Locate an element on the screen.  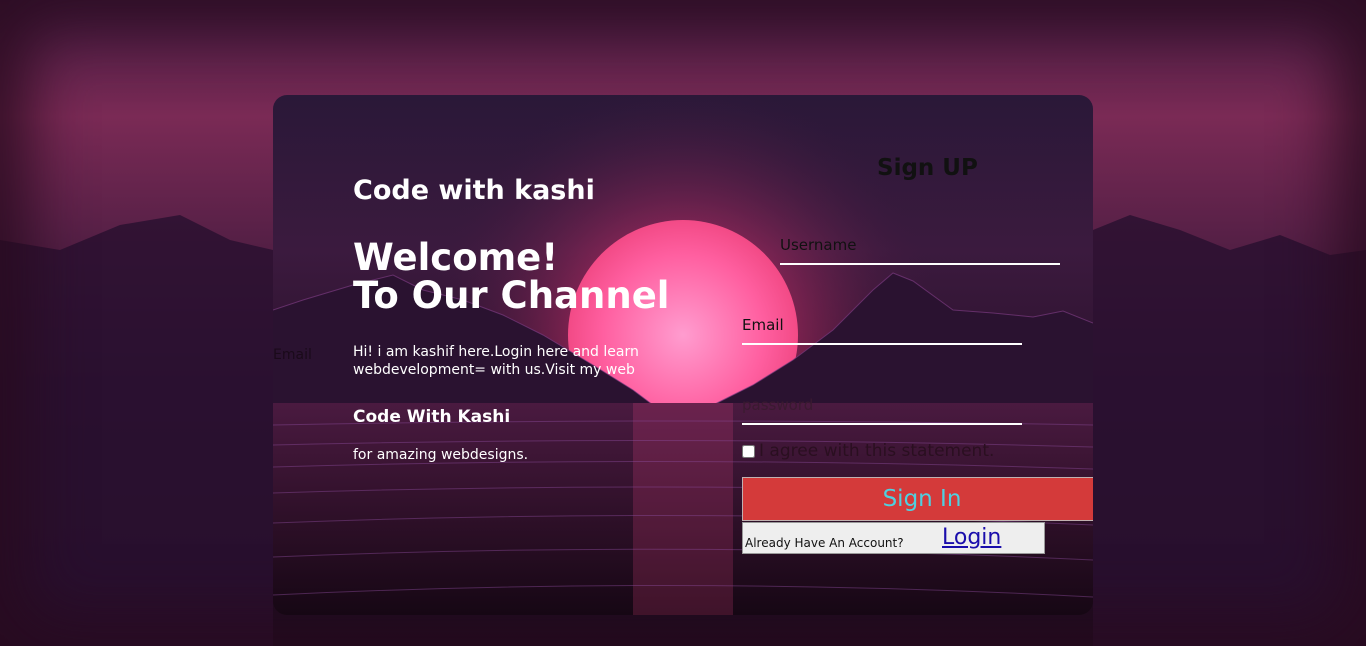
tagline-text: for amazing webdesigns. is located at coordinates (441, 455).